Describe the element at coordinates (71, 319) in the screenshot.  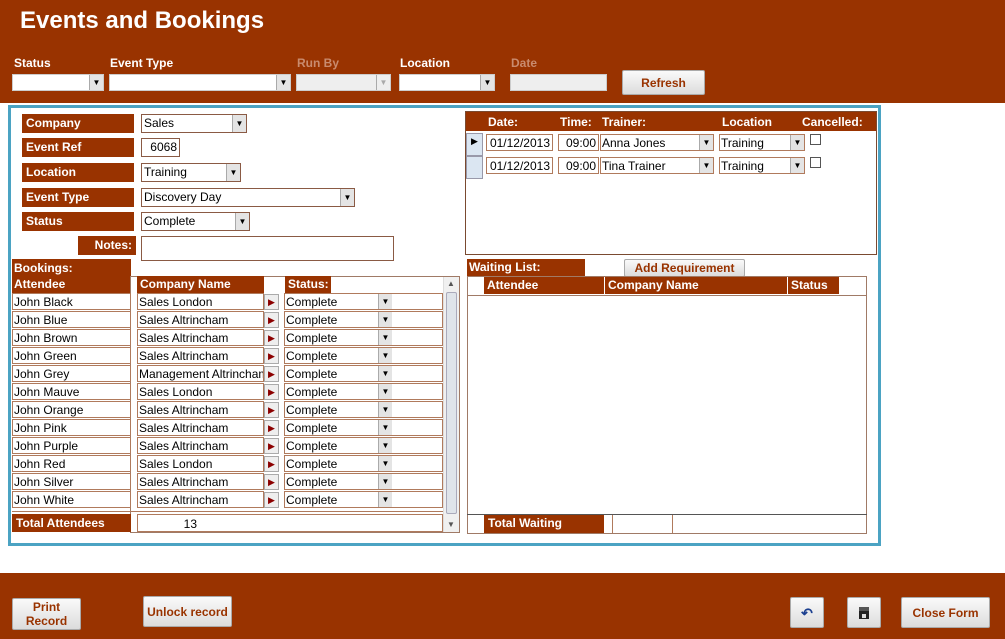
I see `attendee-cell: John Blue` at that location.